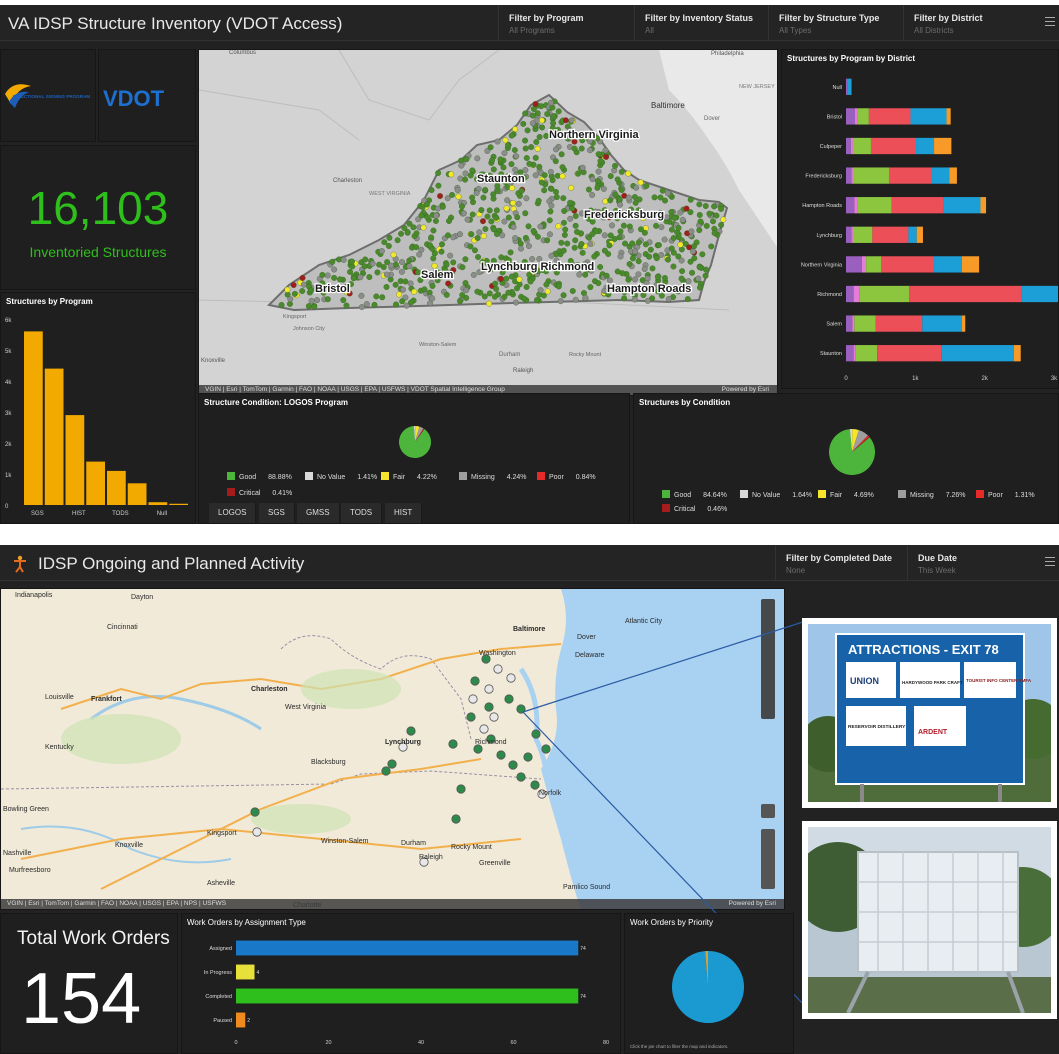 This screenshot has height=1054, width=1059. What do you see at coordinates (491, 742) in the screenshot?
I see `map-place-label: Richmond` at bounding box center [491, 742].